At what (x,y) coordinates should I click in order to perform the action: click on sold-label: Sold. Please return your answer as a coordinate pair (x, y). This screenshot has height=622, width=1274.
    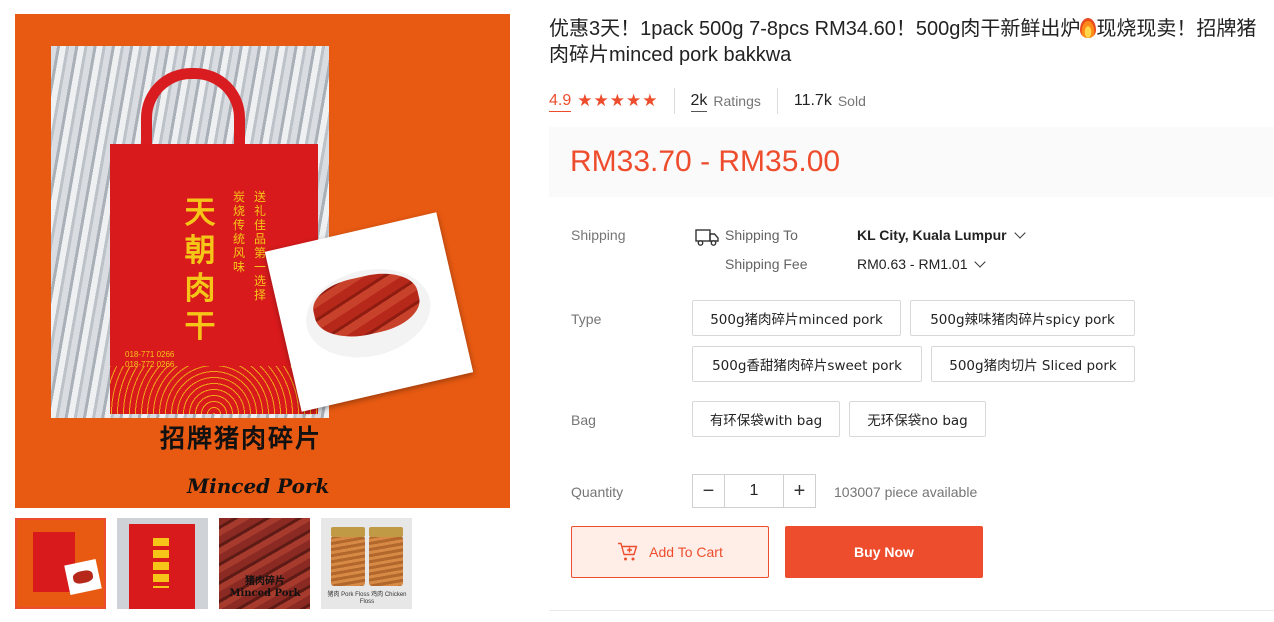
    Looking at the image, I should click on (851, 101).